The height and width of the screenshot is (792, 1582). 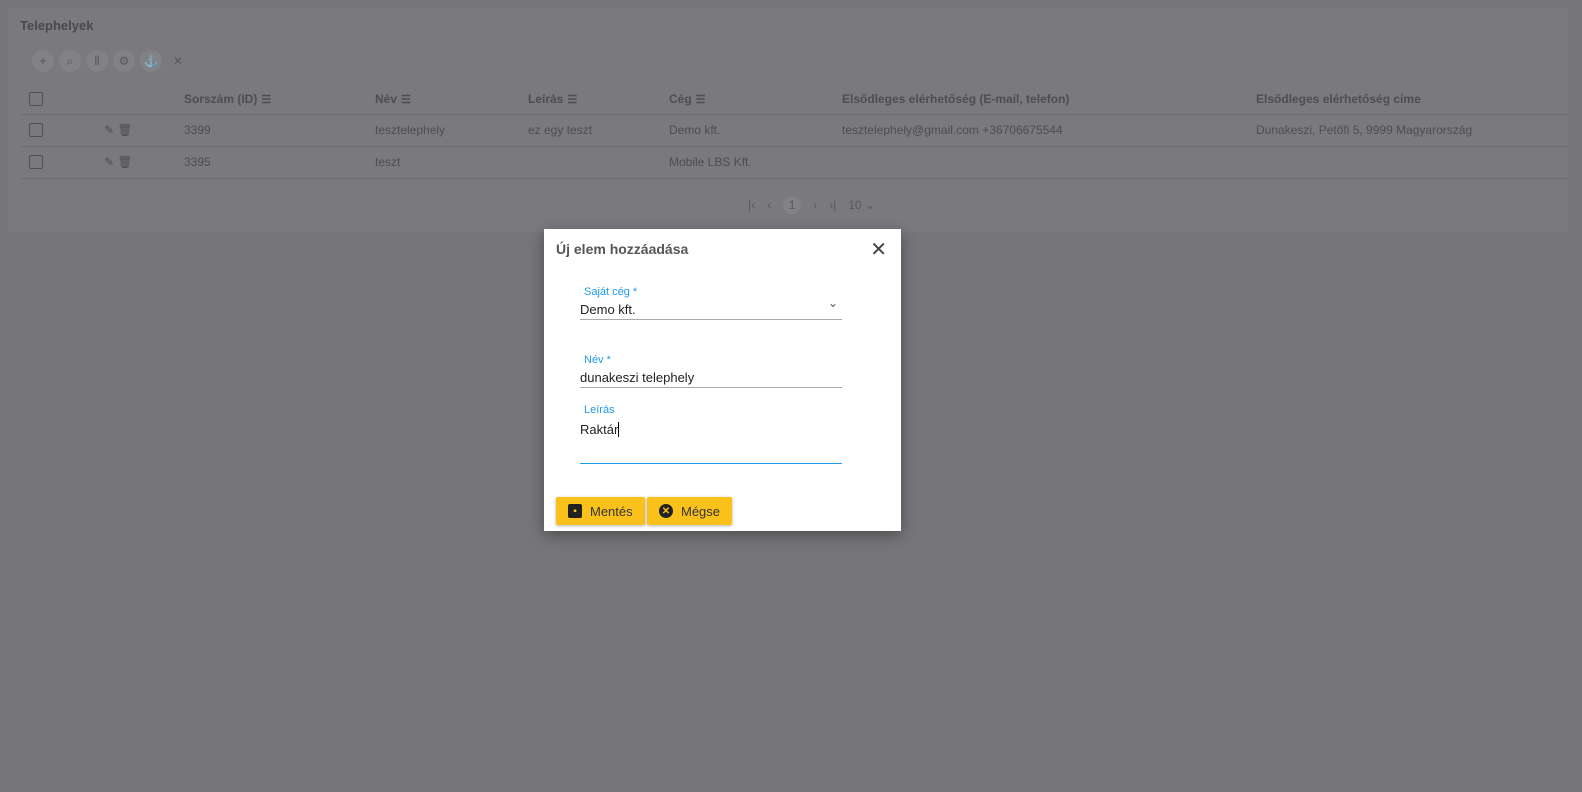 What do you see at coordinates (811, 205) in the screenshot?
I see `pagination: |‹ ‹ 1 › ›| 10 ⌄` at bounding box center [811, 205].